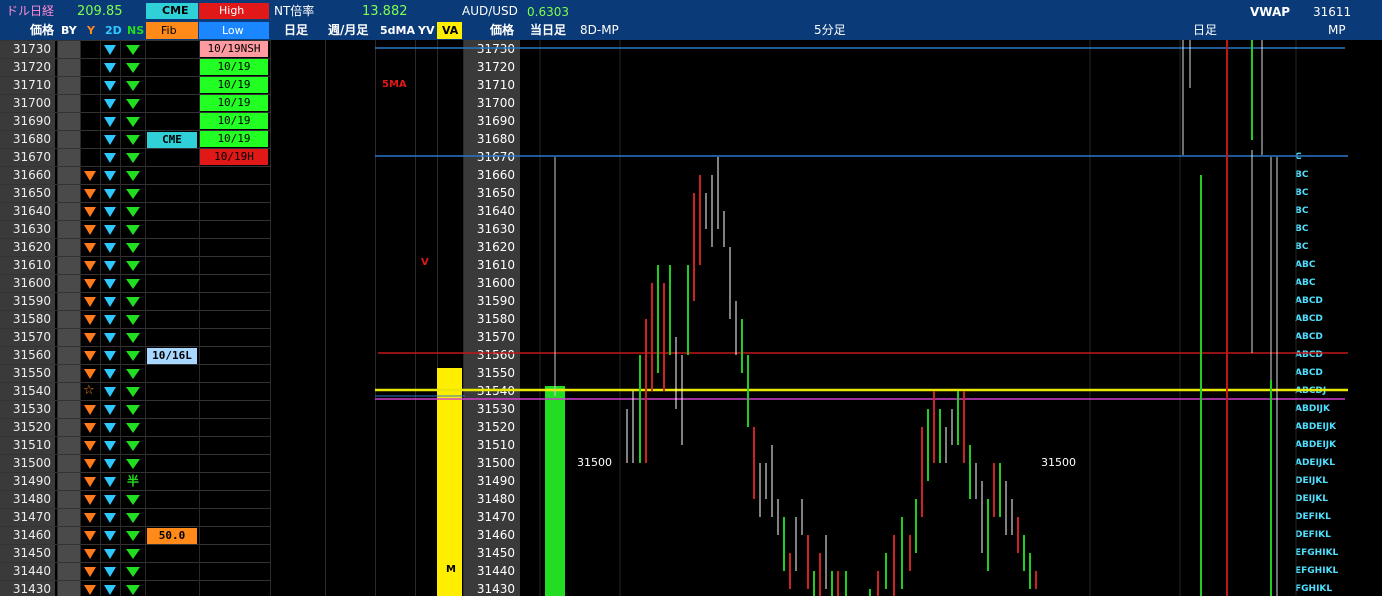 The image size is (1382, 596). I want to click on v-marker: V, so click(425, 262).